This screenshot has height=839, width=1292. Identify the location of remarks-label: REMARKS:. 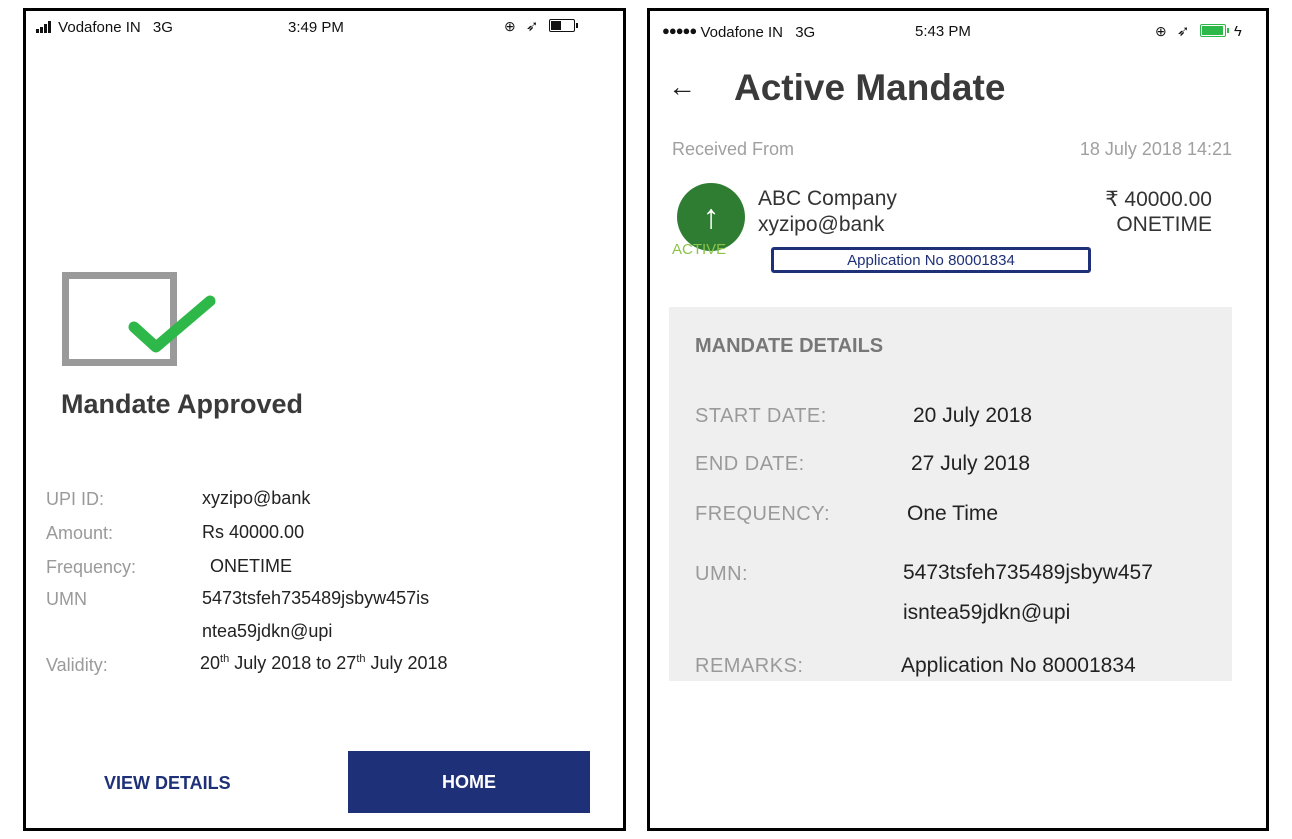
(749, 666).